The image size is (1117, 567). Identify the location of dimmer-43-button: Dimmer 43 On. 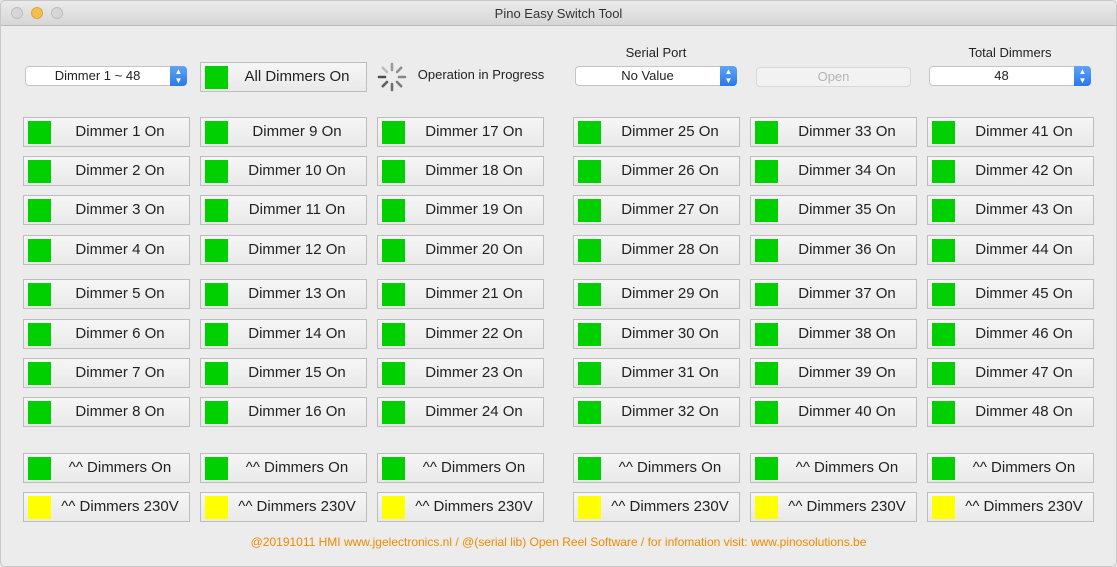
(1010, 210).